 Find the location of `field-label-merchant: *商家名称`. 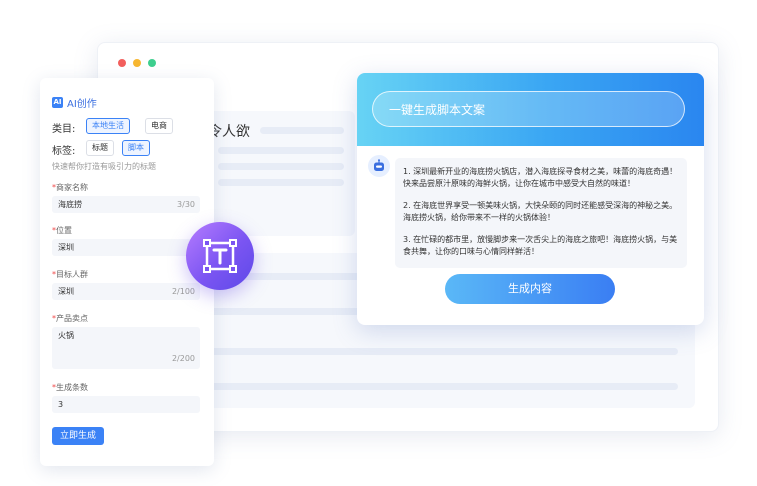

field-label-merchant: *商家名称 is located at coordinates (70, 187).